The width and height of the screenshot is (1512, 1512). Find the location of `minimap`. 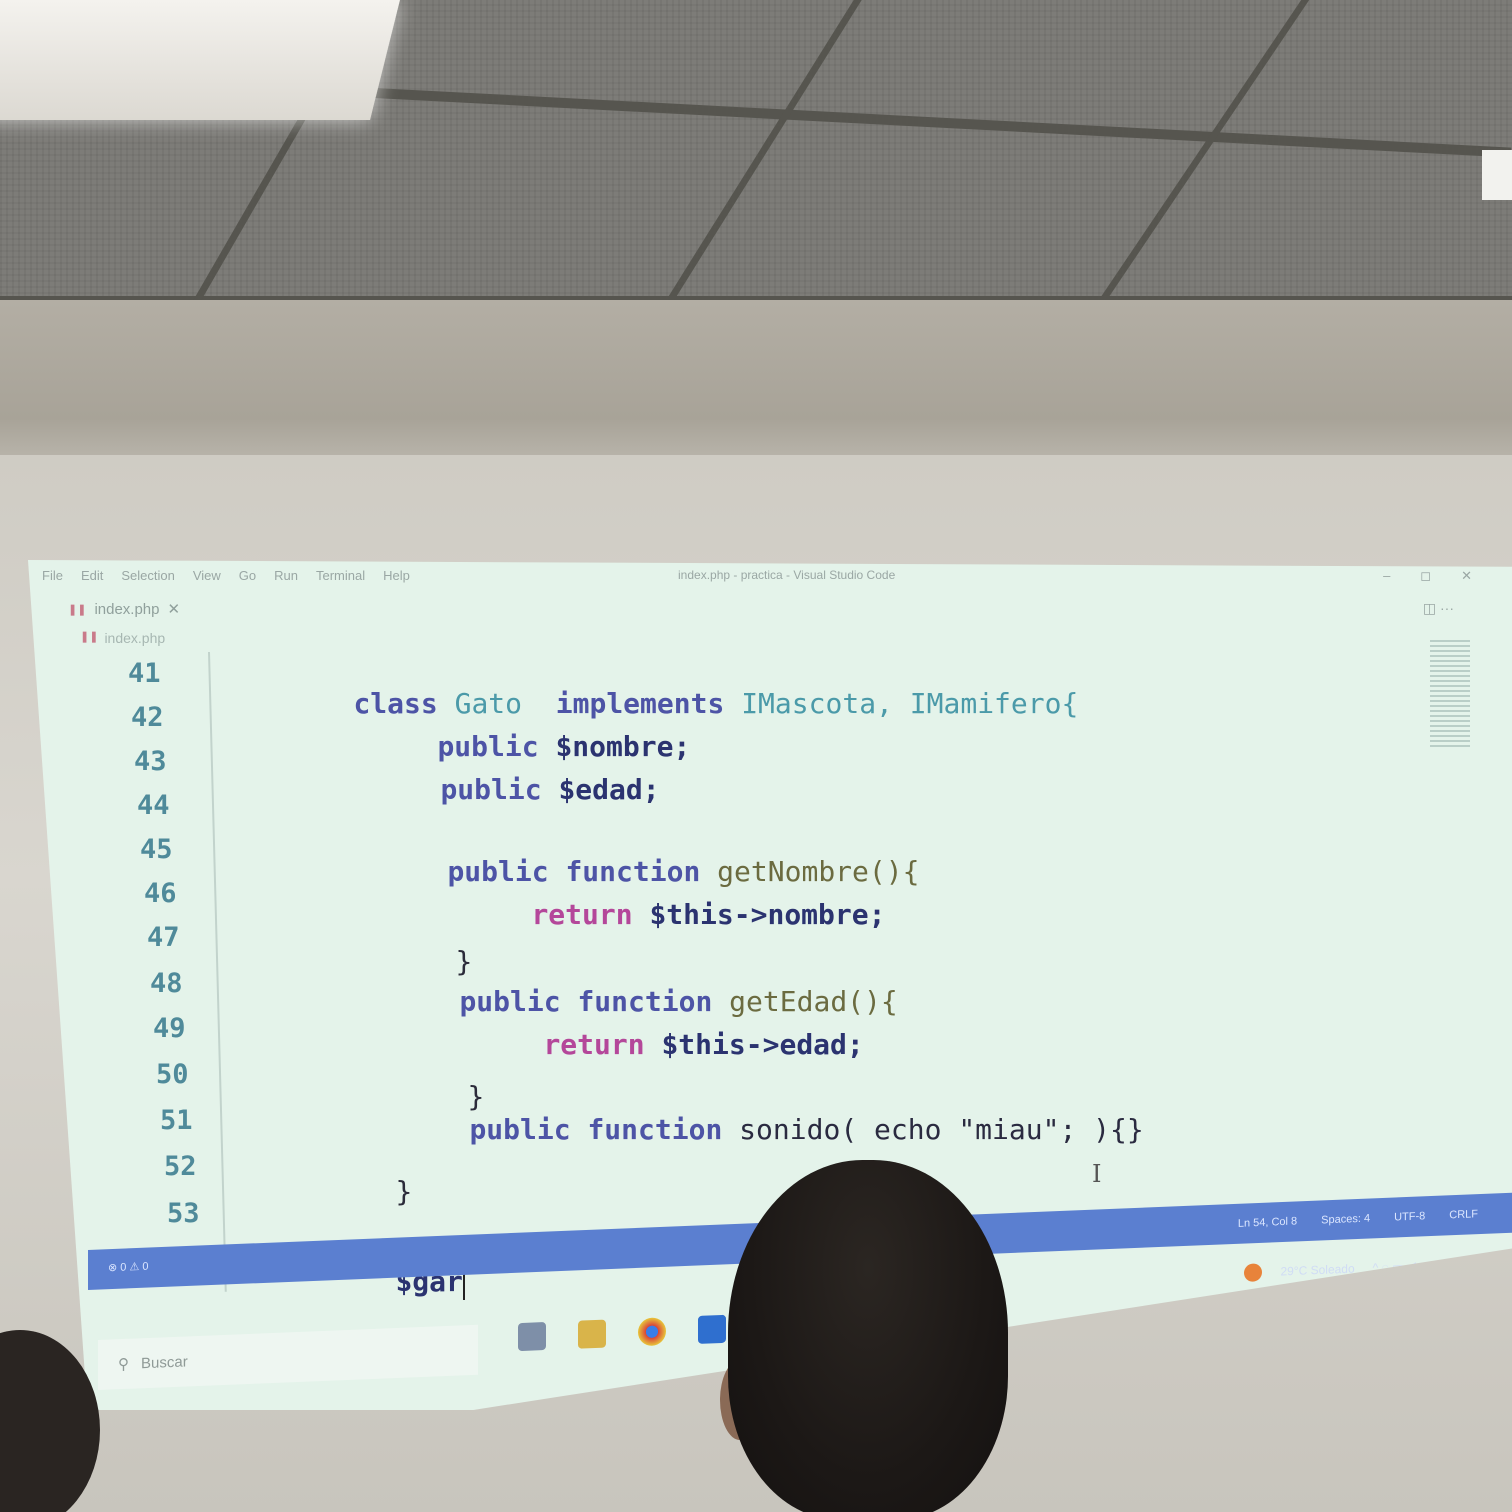

minimap is located at coordinates (1450, 695).